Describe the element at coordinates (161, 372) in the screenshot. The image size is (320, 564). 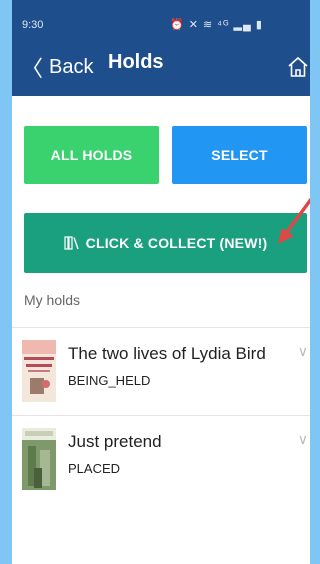
I see `hold-item-lydia-bird: The two lives of Lydia Bird BEING_HELD ∨` at that location.